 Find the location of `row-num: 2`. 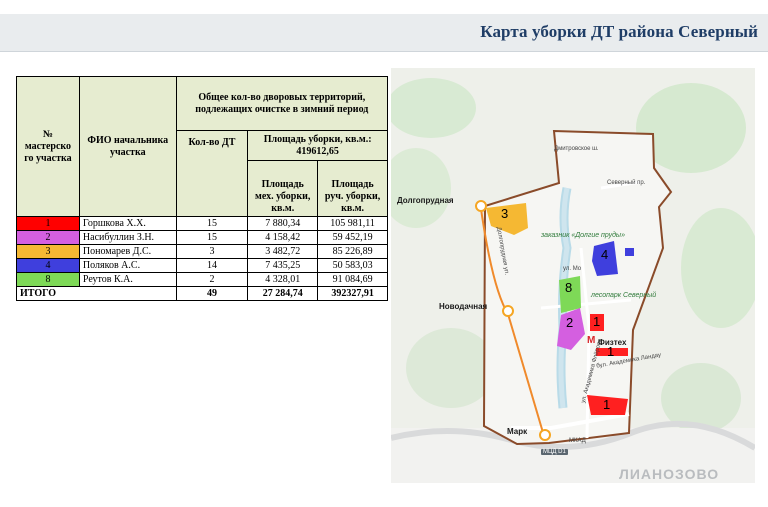

row-num: 2 is located at coordinates (48, 237).